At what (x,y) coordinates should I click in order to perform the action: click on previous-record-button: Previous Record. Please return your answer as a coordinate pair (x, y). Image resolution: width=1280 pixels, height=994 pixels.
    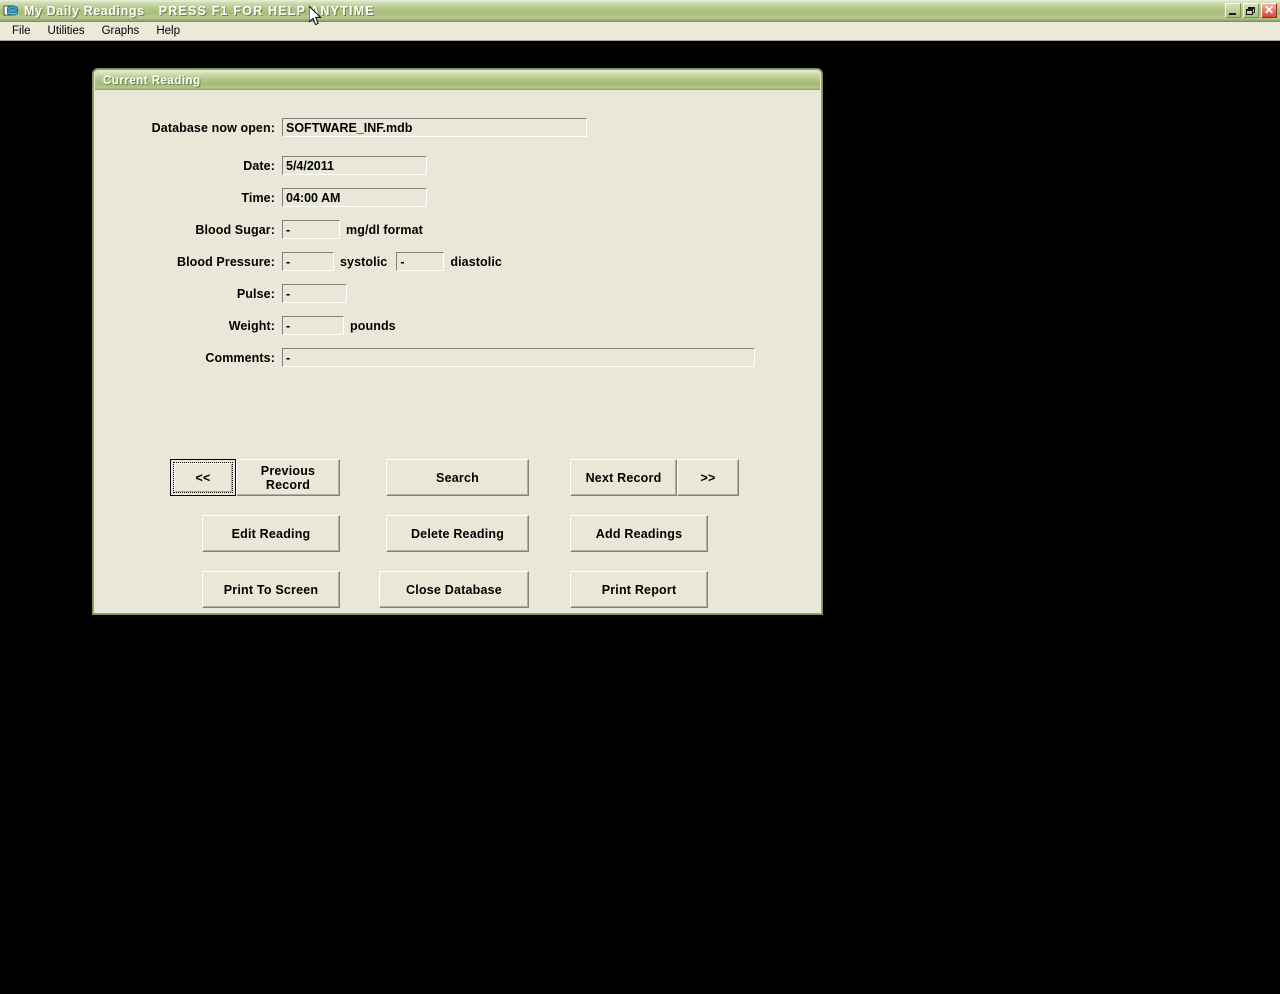
    Looking at the image, I should click on (288, 477).